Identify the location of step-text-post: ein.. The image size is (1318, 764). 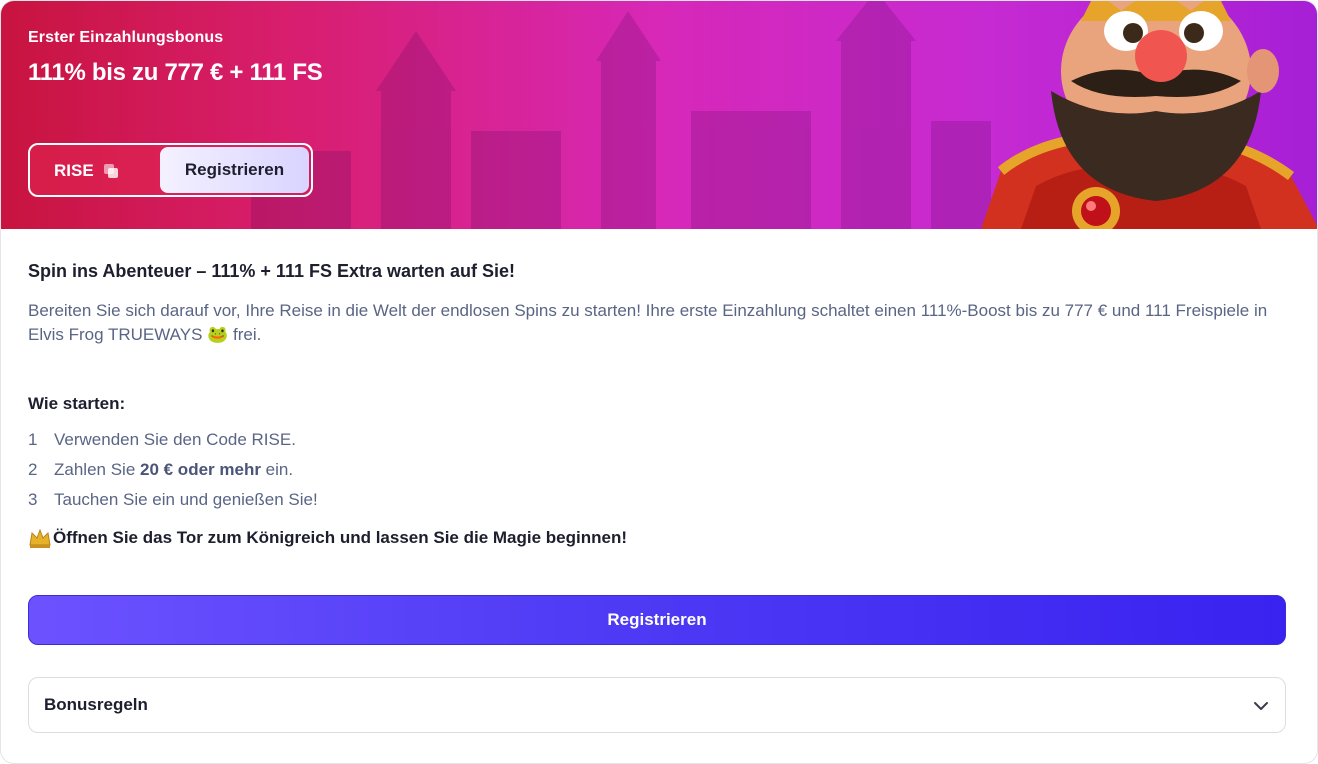
(277, 469).